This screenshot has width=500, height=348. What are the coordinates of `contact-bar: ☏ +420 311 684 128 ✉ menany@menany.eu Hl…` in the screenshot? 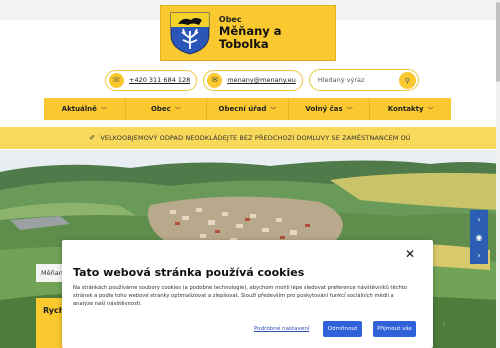 It's located at (262, 80).